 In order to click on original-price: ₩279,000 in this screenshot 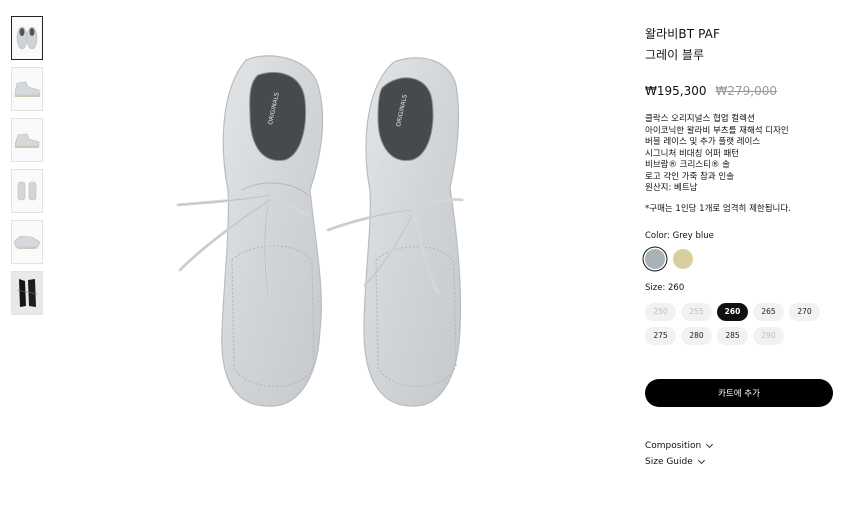, I will do `click(746, 91)`.